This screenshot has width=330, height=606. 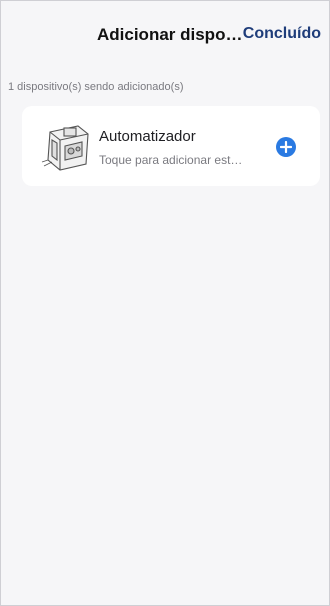 I want to click on done-button: Concluído, so click(x=282, y=34).